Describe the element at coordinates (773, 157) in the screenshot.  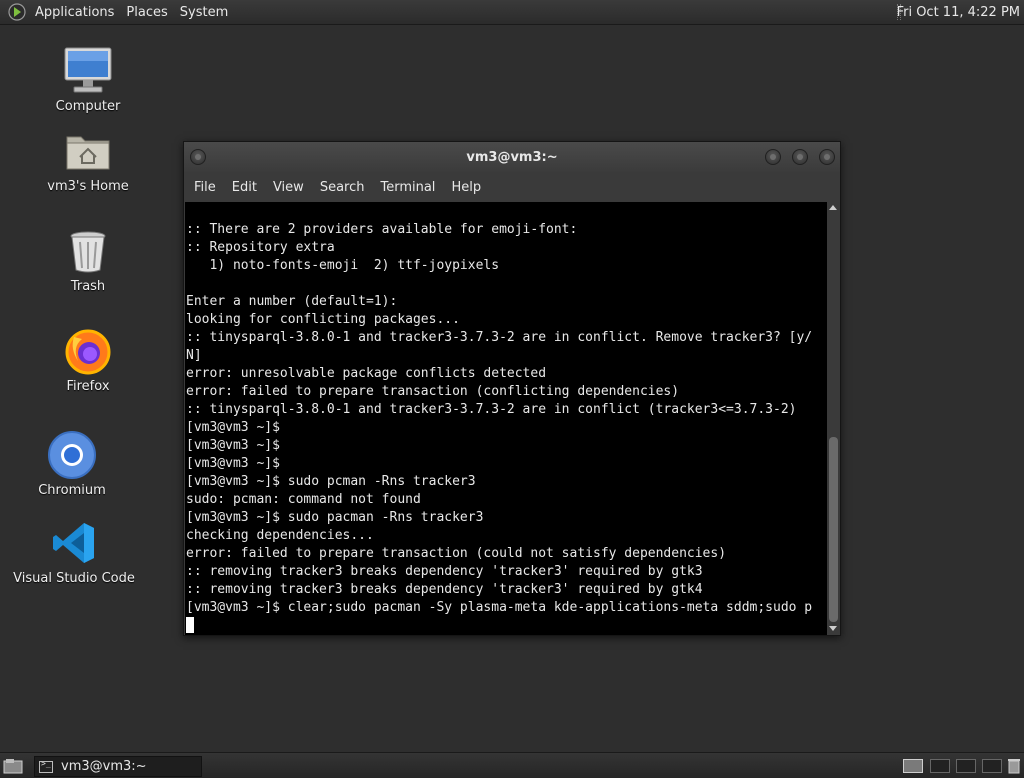
I see `minimize-button` at that location.